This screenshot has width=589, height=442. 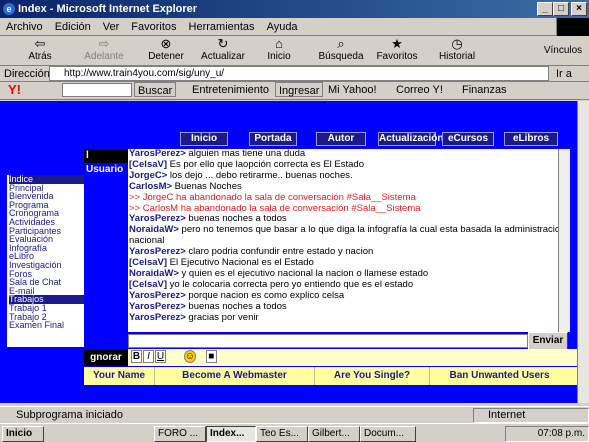 What do you see at coordinates (70, 415) in the screenshot?
I see `status-text: Subprograma iniciado` at bounding box center [70, 415].